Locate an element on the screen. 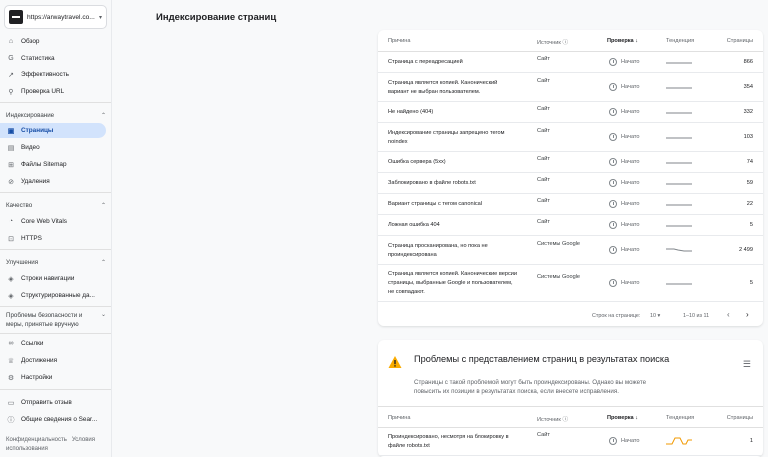 This screenshot has width=768, height=457. section-quality: Качество ⌃ is located at coordinates (56, 205).